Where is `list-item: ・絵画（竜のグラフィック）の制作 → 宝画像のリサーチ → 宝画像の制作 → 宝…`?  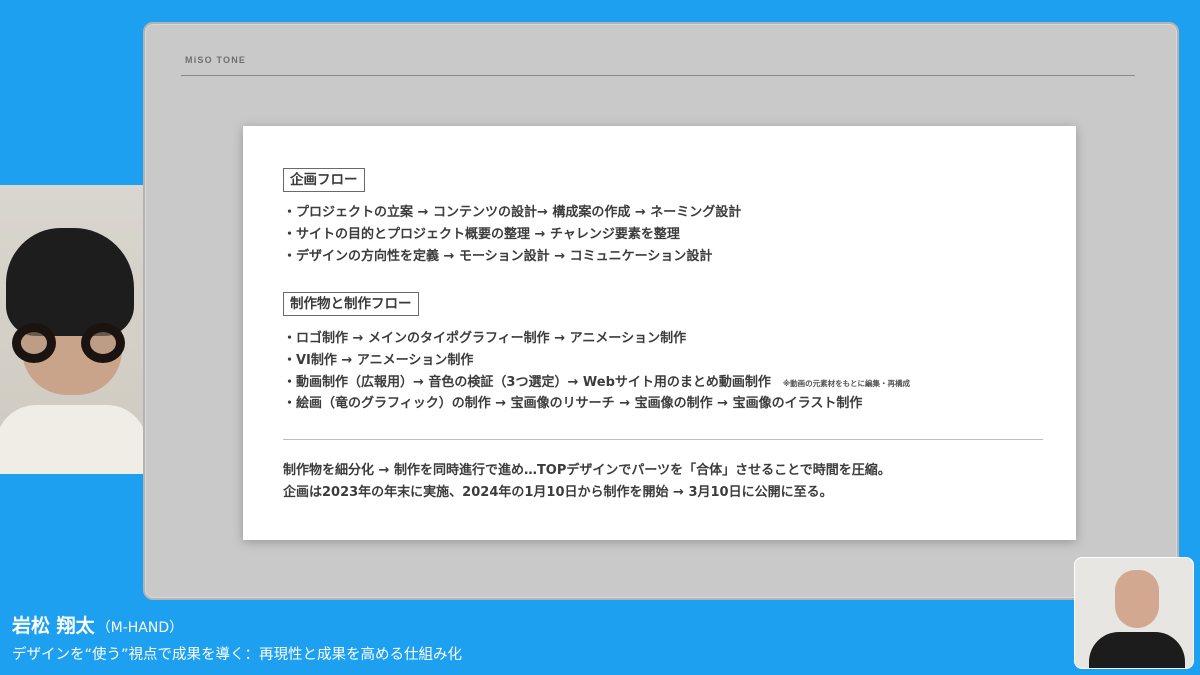
list-item: ・絵画（竜のグラフィック）の制作 → 宝画像のリサーチ → 宝画像の制作 → 宝… is located at coordinates (573, 404).